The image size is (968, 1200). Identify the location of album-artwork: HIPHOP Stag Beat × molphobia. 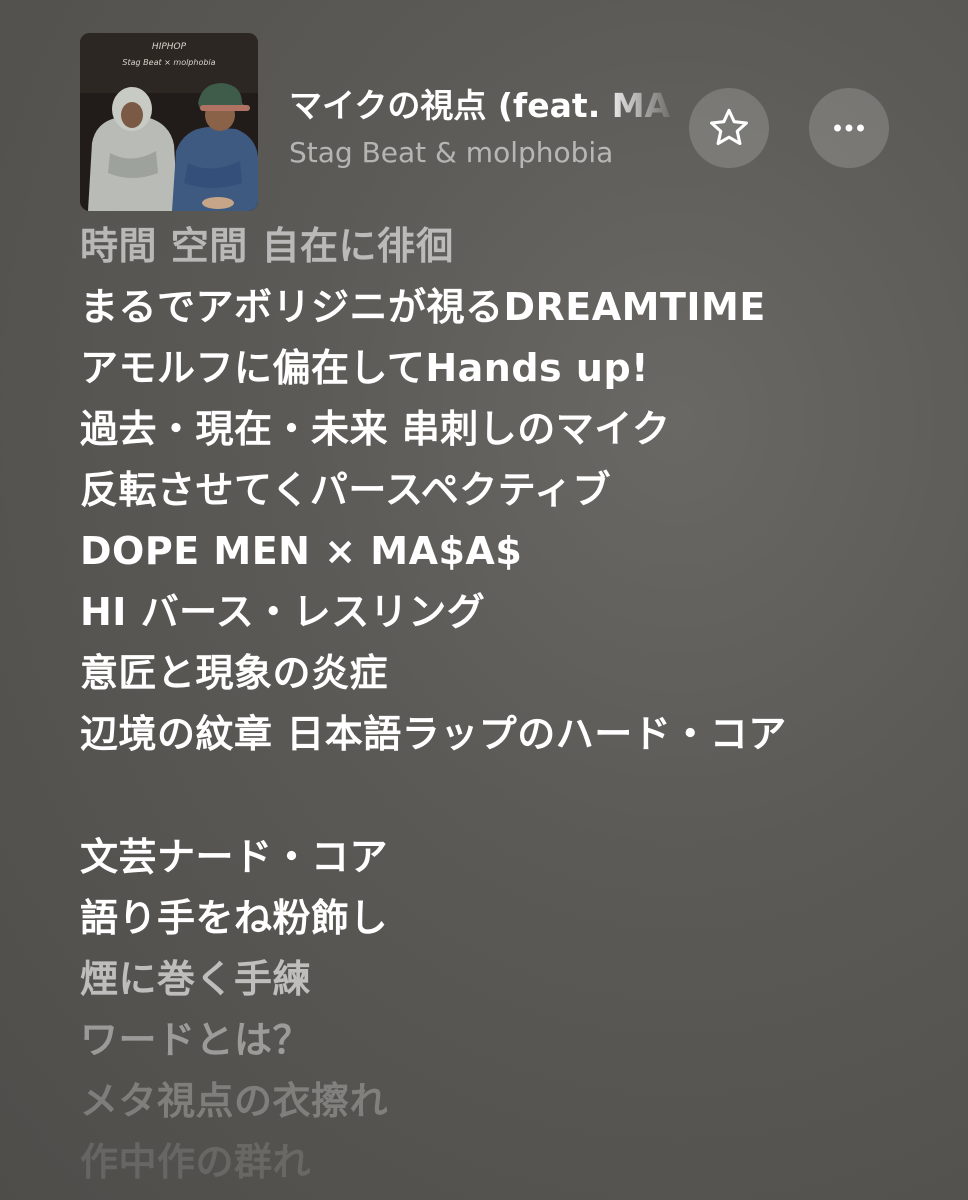
(169, 122).